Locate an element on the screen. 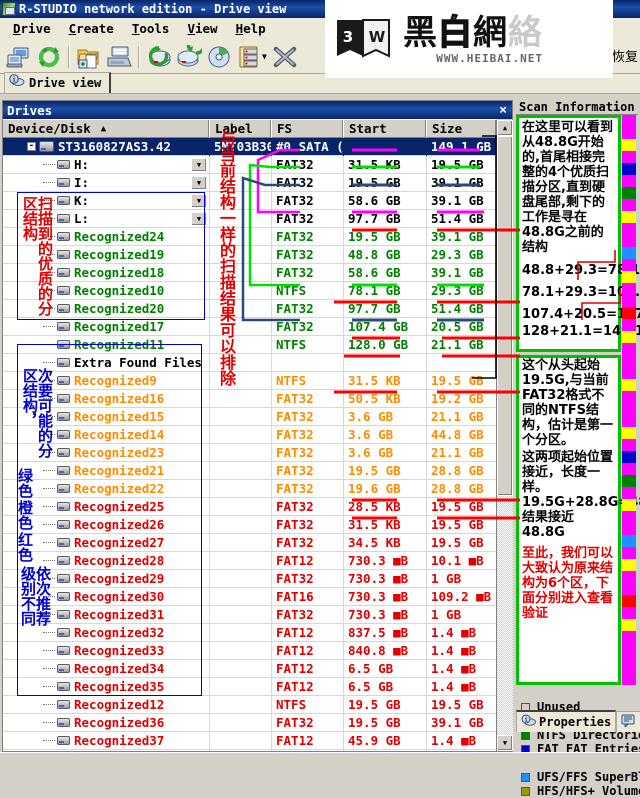  cell-start: 58.6 GB is located at coordinates (385, 200).